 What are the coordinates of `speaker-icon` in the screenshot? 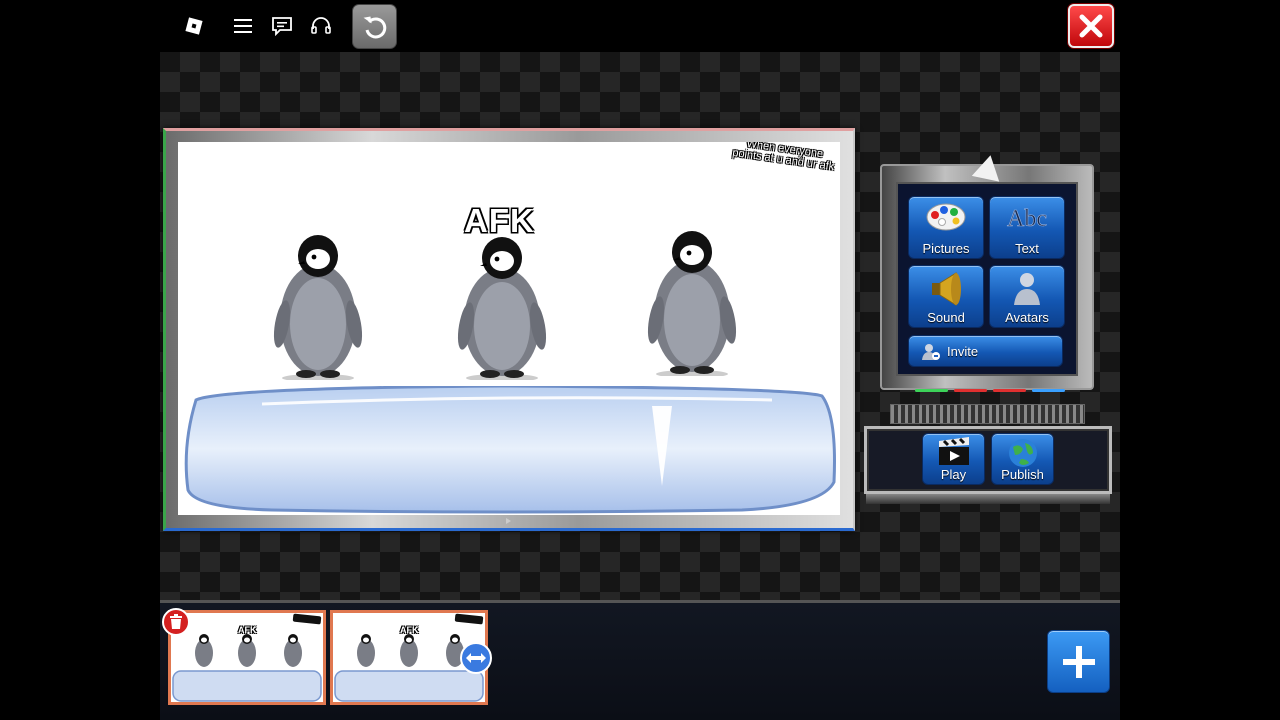 It's located at (946, 289).